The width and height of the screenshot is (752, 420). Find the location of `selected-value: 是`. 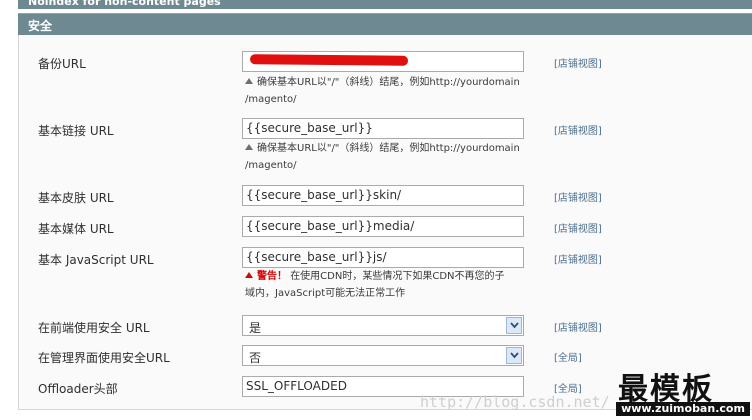

selected-value: 是 is located at coordinates (255, 328).